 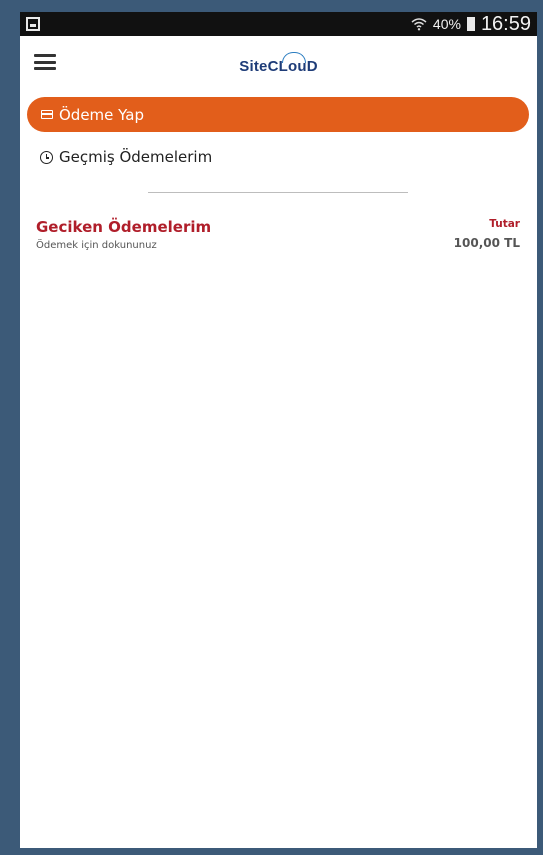 I want to click on app-bar: SiteCLouD, so click(x=278, y=66).